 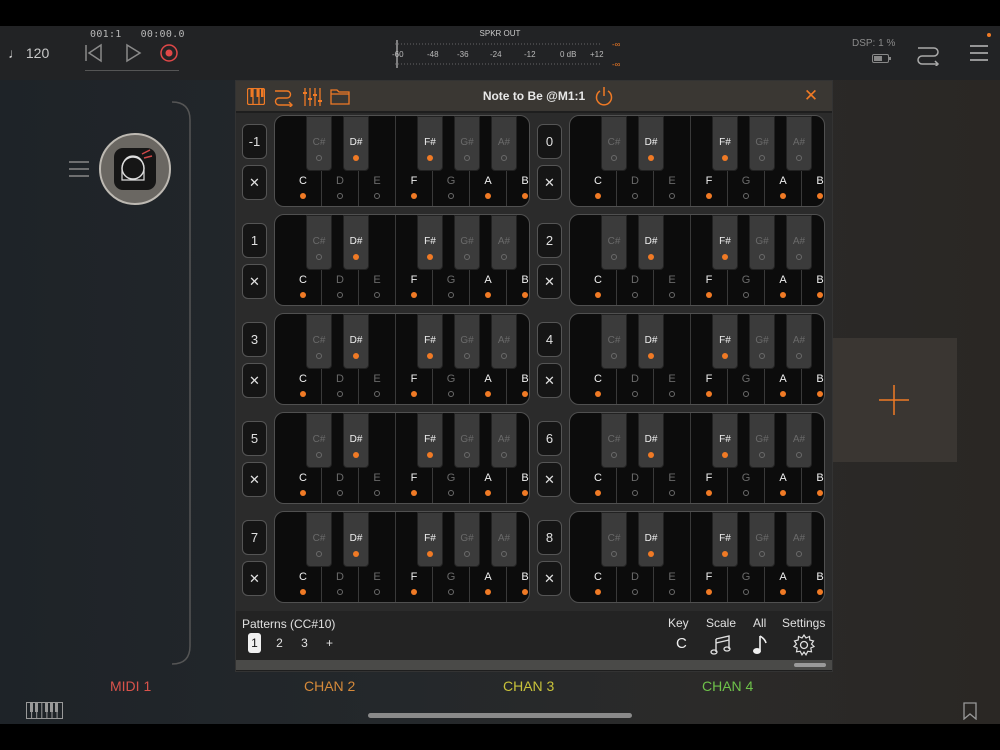 I want to click on channel-label-chan4: CHAN 4, so click(x=727, y=686).